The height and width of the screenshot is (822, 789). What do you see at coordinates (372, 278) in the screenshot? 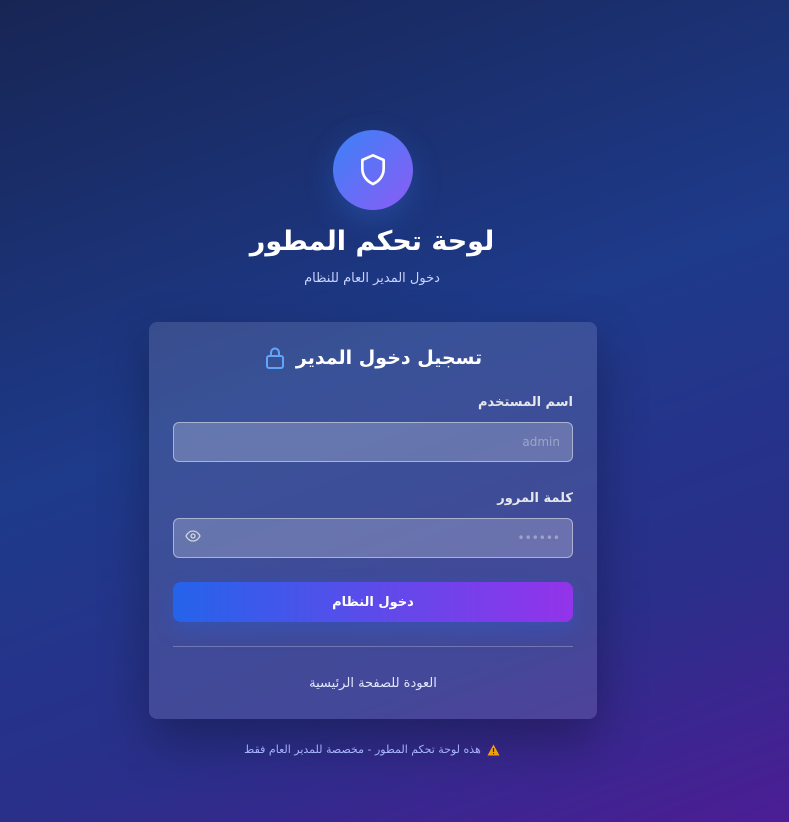
I see `page-subtitle: دخول المدير العام للنظام` at bounding box center [372, 278].